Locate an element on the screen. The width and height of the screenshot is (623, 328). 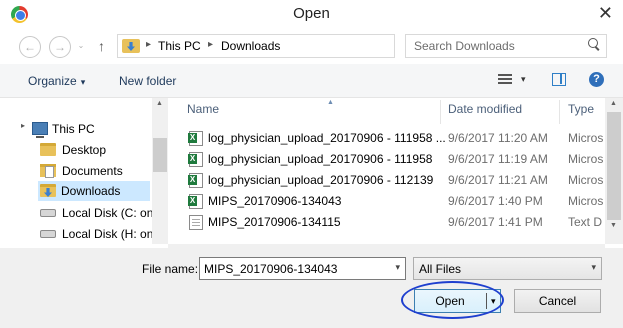
search-input: Search Downloads is located at coordinates (506, 46).